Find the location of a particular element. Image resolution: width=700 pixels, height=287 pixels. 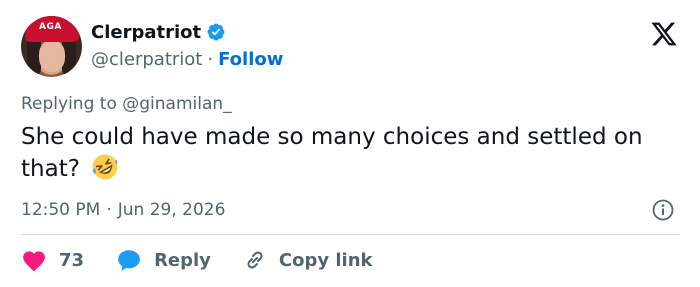

action-bar: 73 Reply Copy link is located at coordinates (350, 260).